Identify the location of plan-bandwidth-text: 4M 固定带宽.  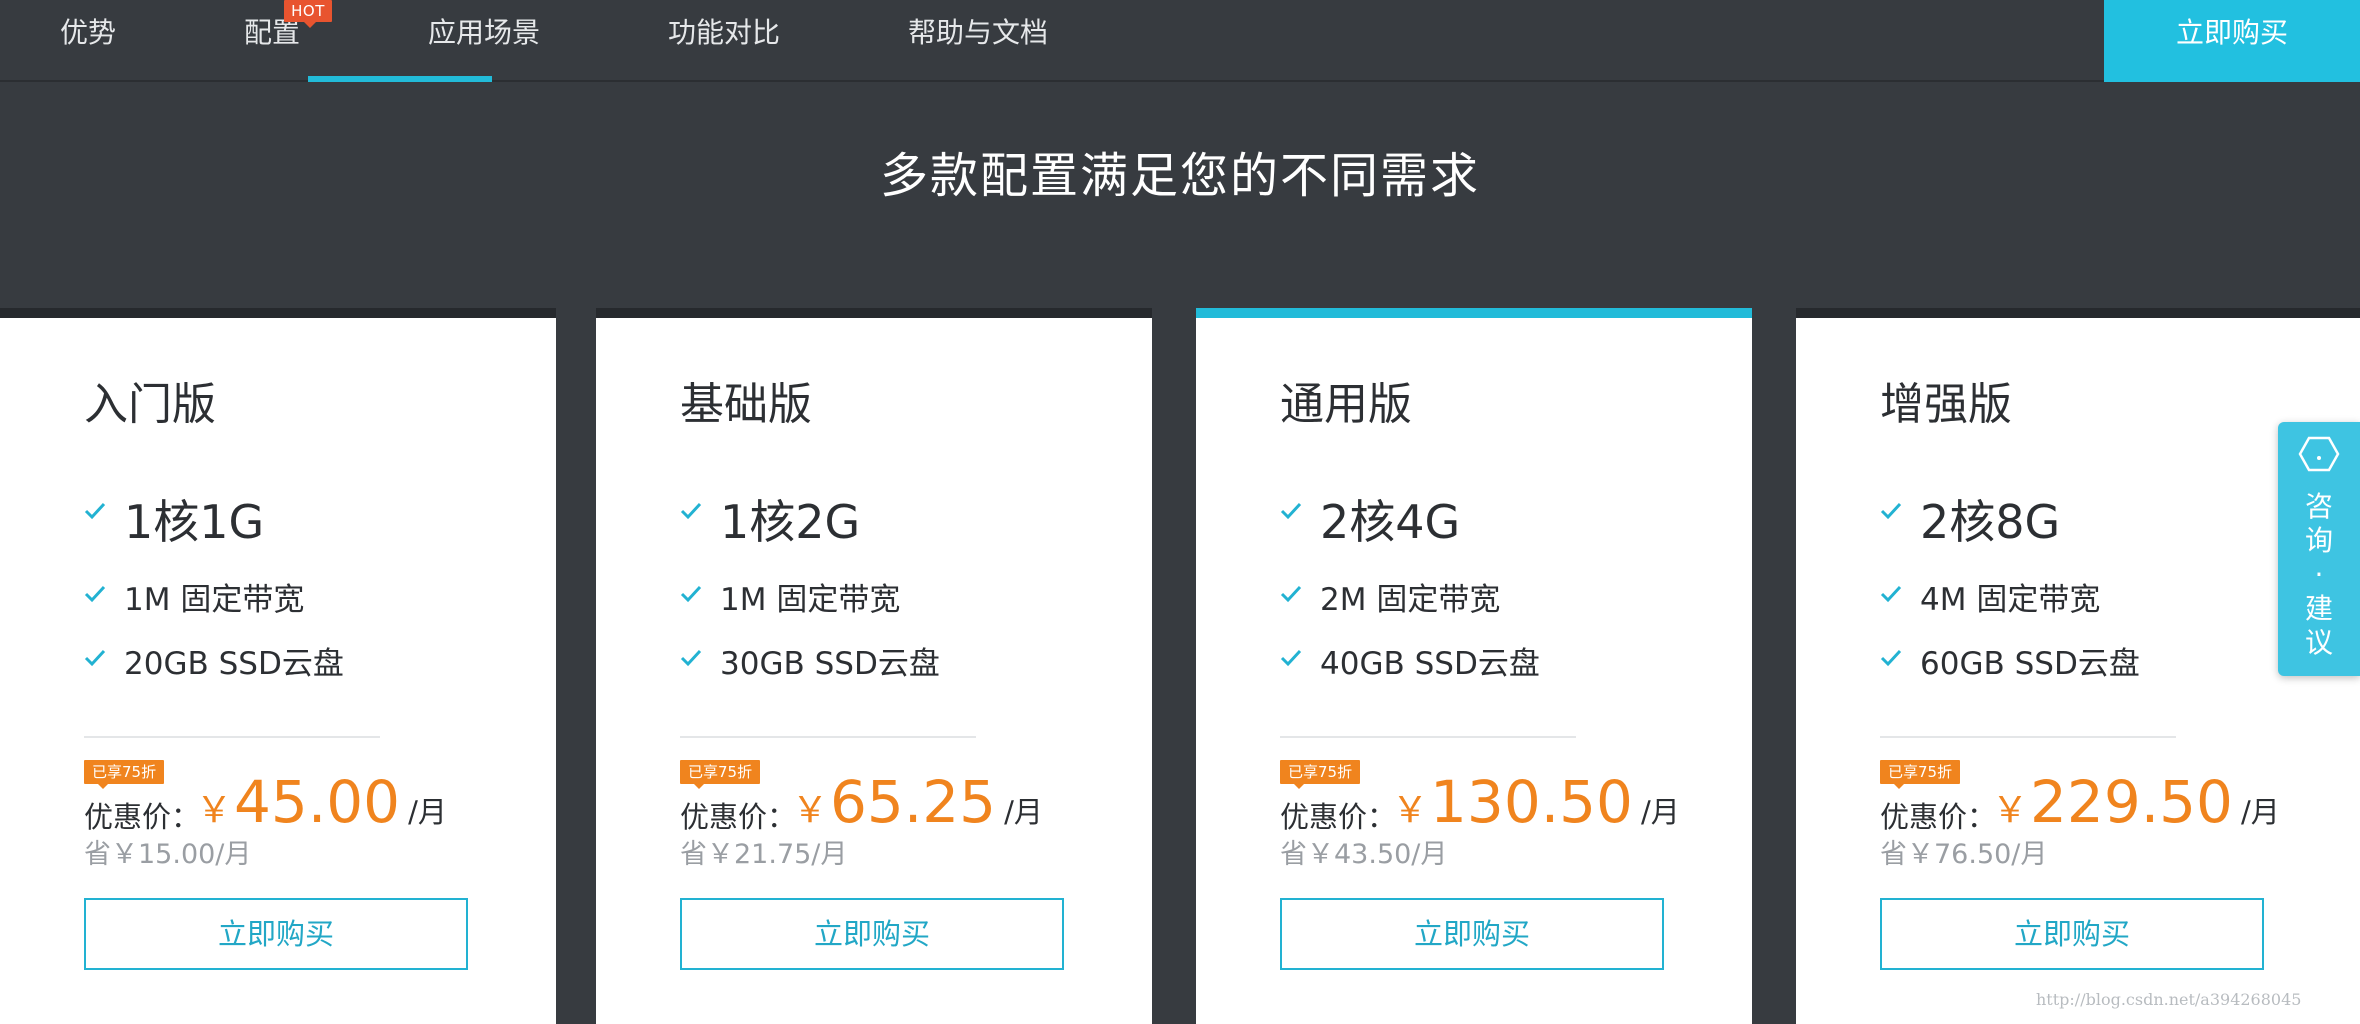
(2010, 600).